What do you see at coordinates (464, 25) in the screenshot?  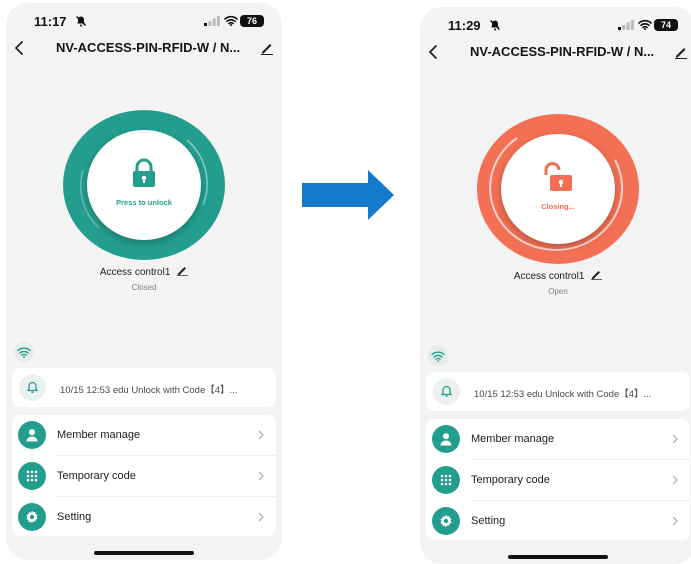 I see `status-time: 11:29` at bounding box center [464, 25].